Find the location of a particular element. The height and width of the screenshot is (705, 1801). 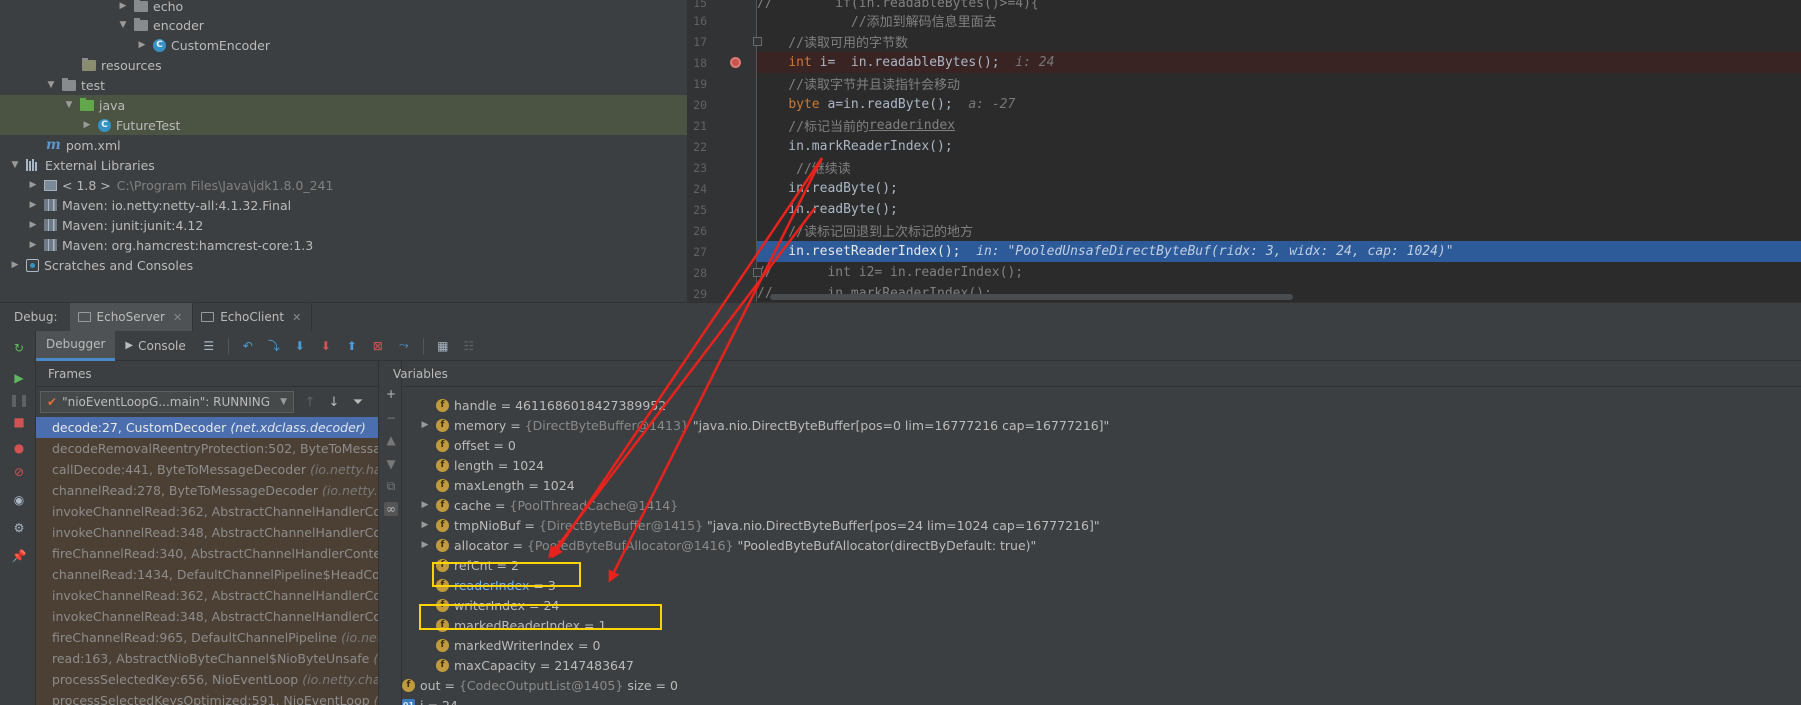

tree-node-pom: m pom.xml is located at coordinates (343, 145).